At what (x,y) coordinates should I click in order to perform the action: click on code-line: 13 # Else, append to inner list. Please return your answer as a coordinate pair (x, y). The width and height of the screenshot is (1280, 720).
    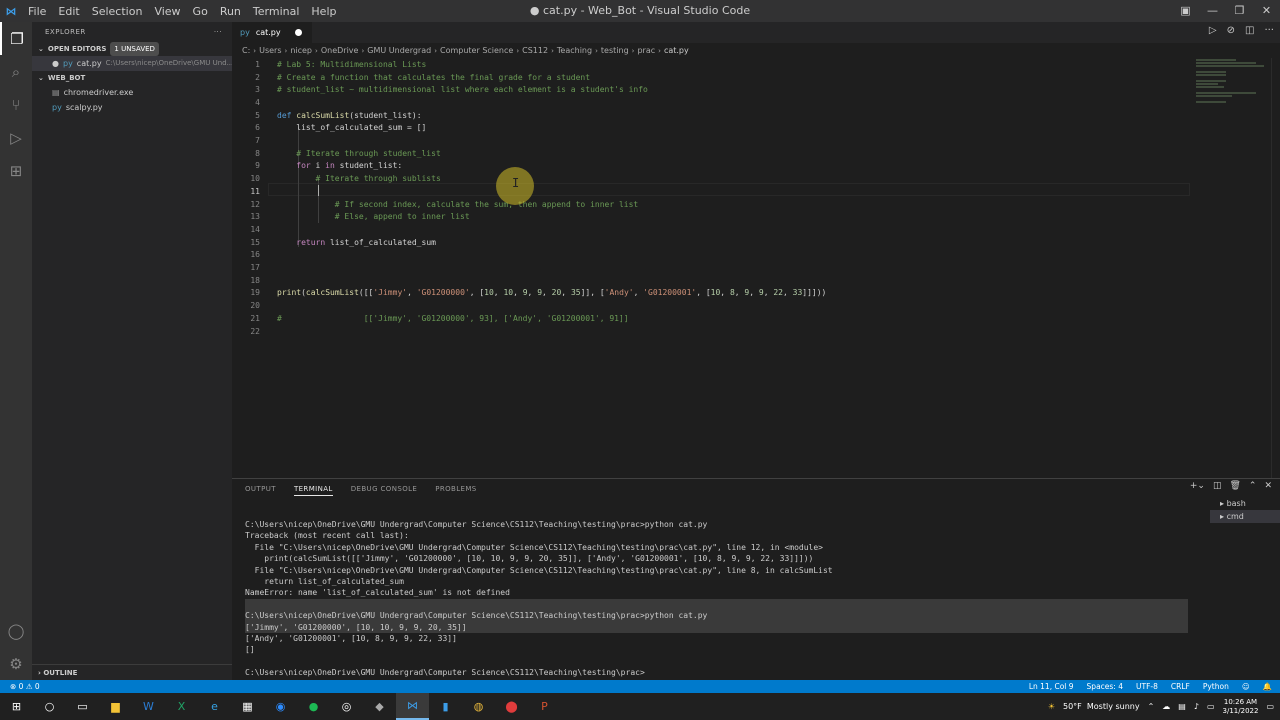
    Looking at the image, I should click on (350, 216).